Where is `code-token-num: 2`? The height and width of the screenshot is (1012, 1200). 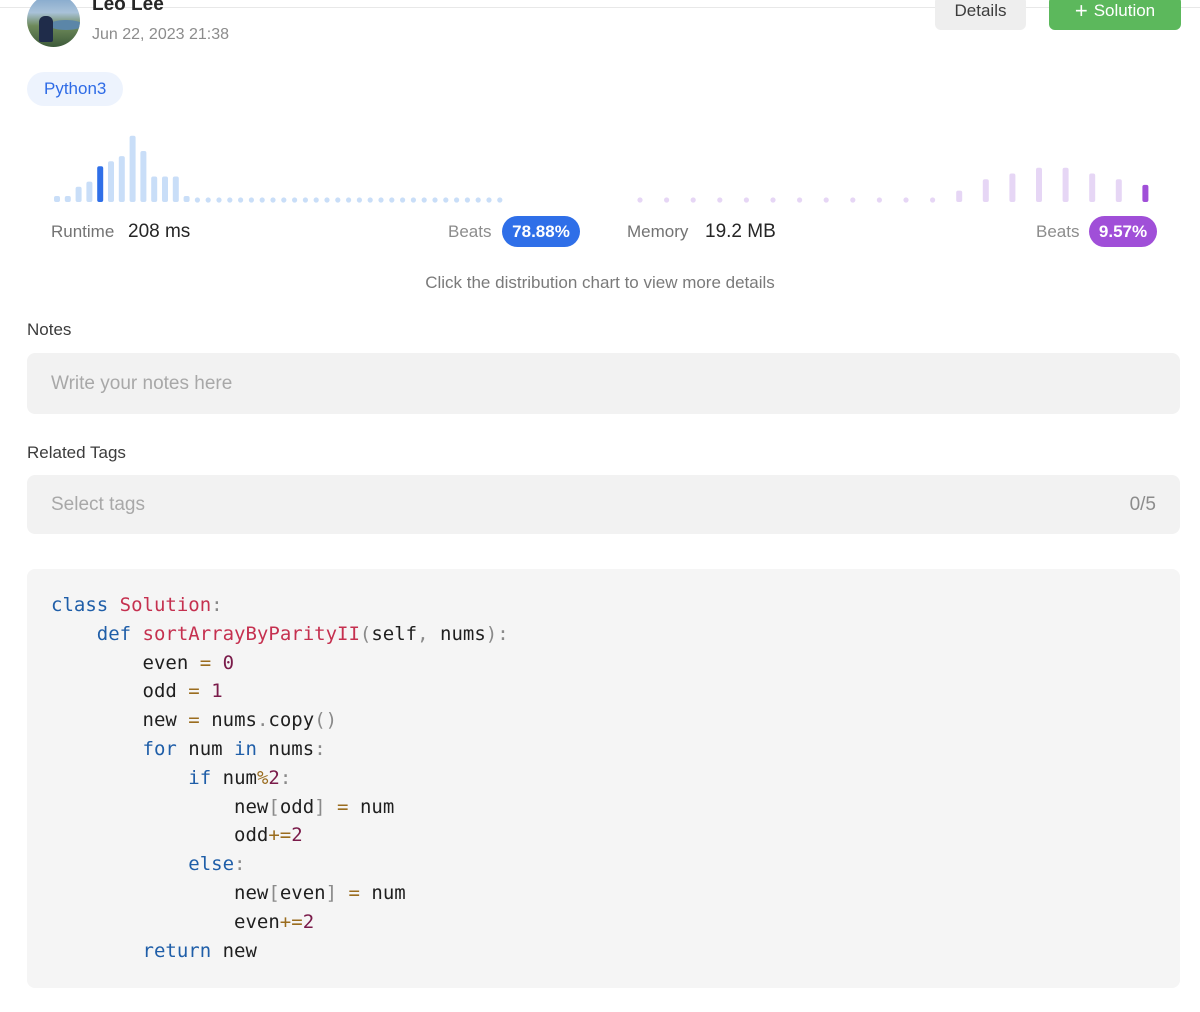 code-token-num: 2 is located at coordinates (308, 921).